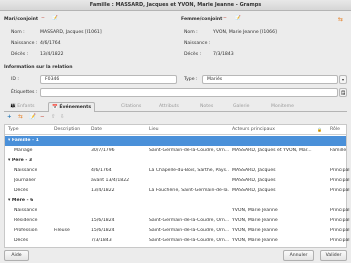  What do you see at coordinates (169, 107) in the screenshot?
I see `tab-attributs: Attributs` at bounding box center [169, 107].